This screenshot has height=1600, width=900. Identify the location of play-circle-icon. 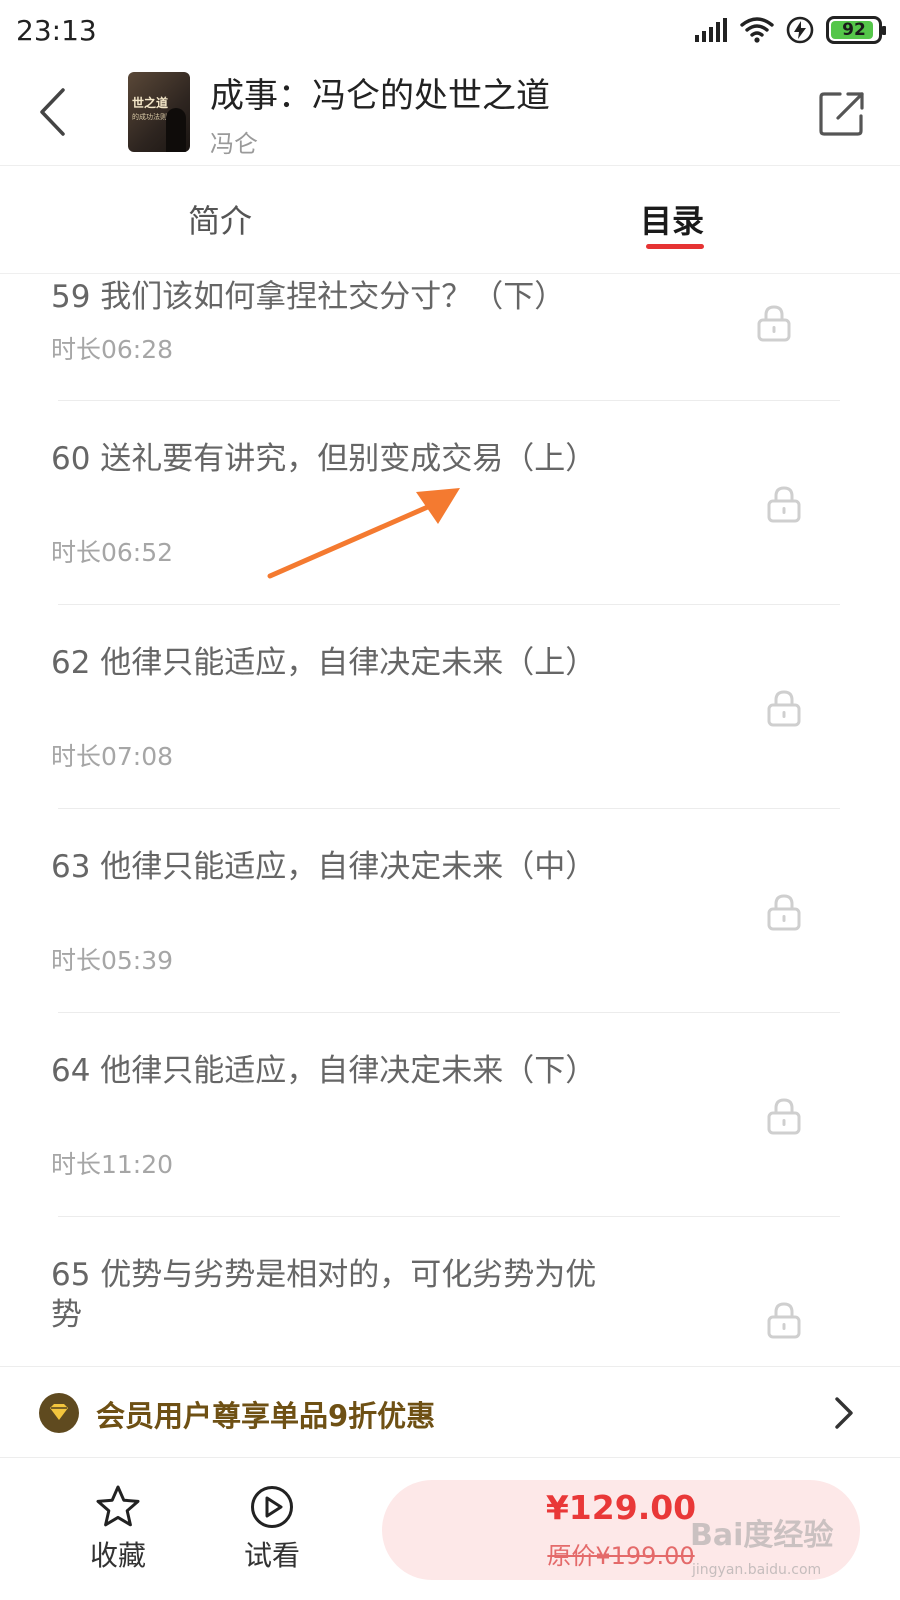
(272, 1507).